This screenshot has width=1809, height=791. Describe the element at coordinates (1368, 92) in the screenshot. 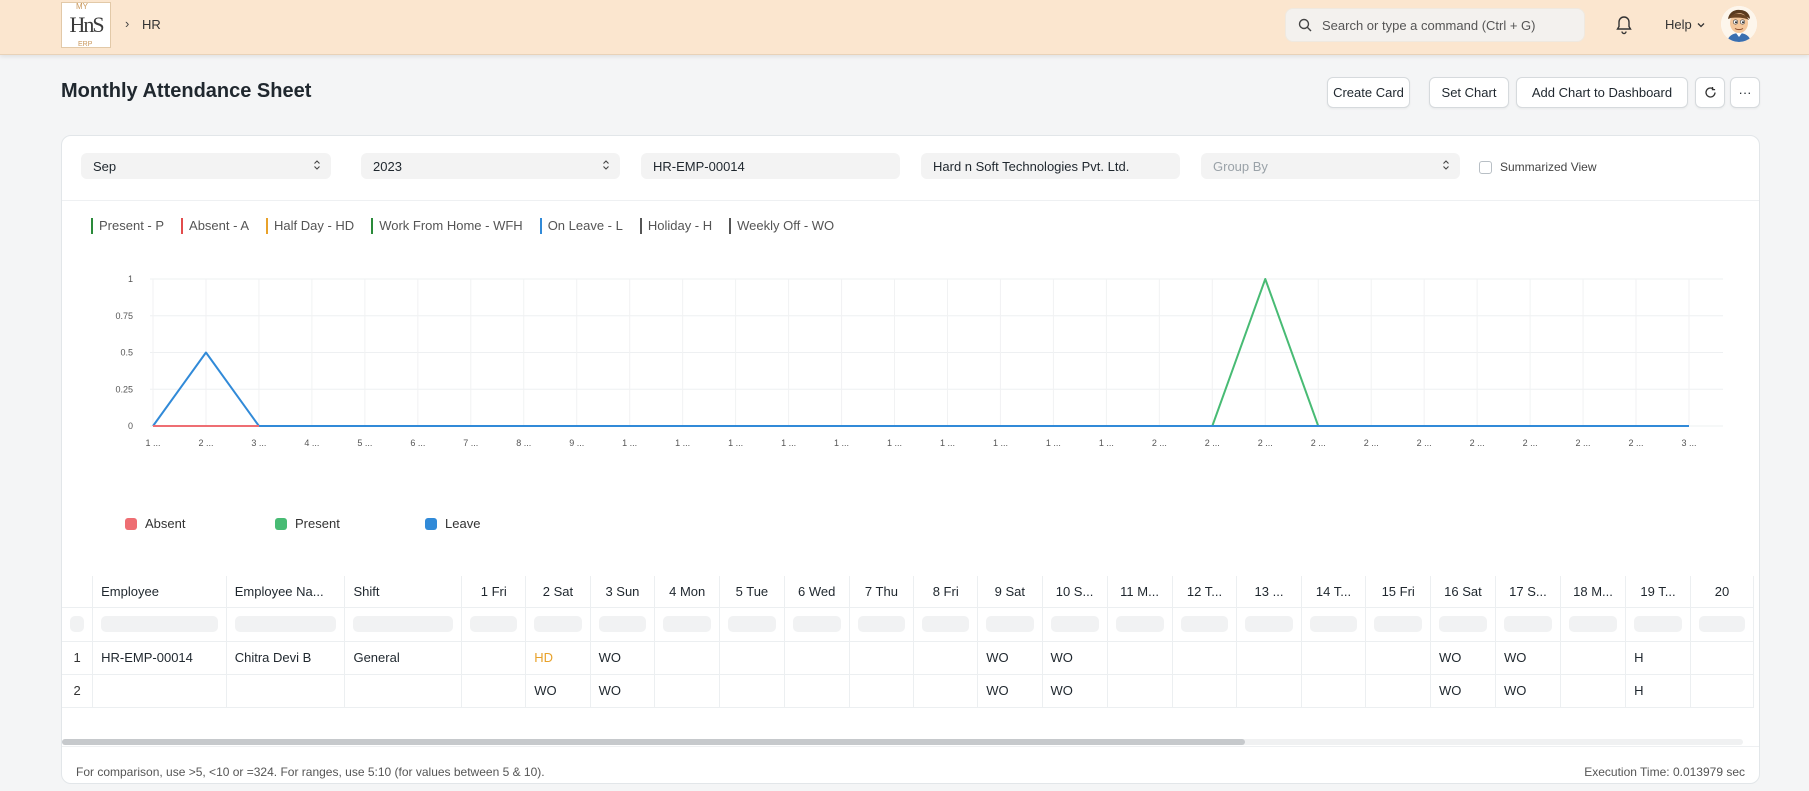

I see `create-card-button: Create Card` at that location.